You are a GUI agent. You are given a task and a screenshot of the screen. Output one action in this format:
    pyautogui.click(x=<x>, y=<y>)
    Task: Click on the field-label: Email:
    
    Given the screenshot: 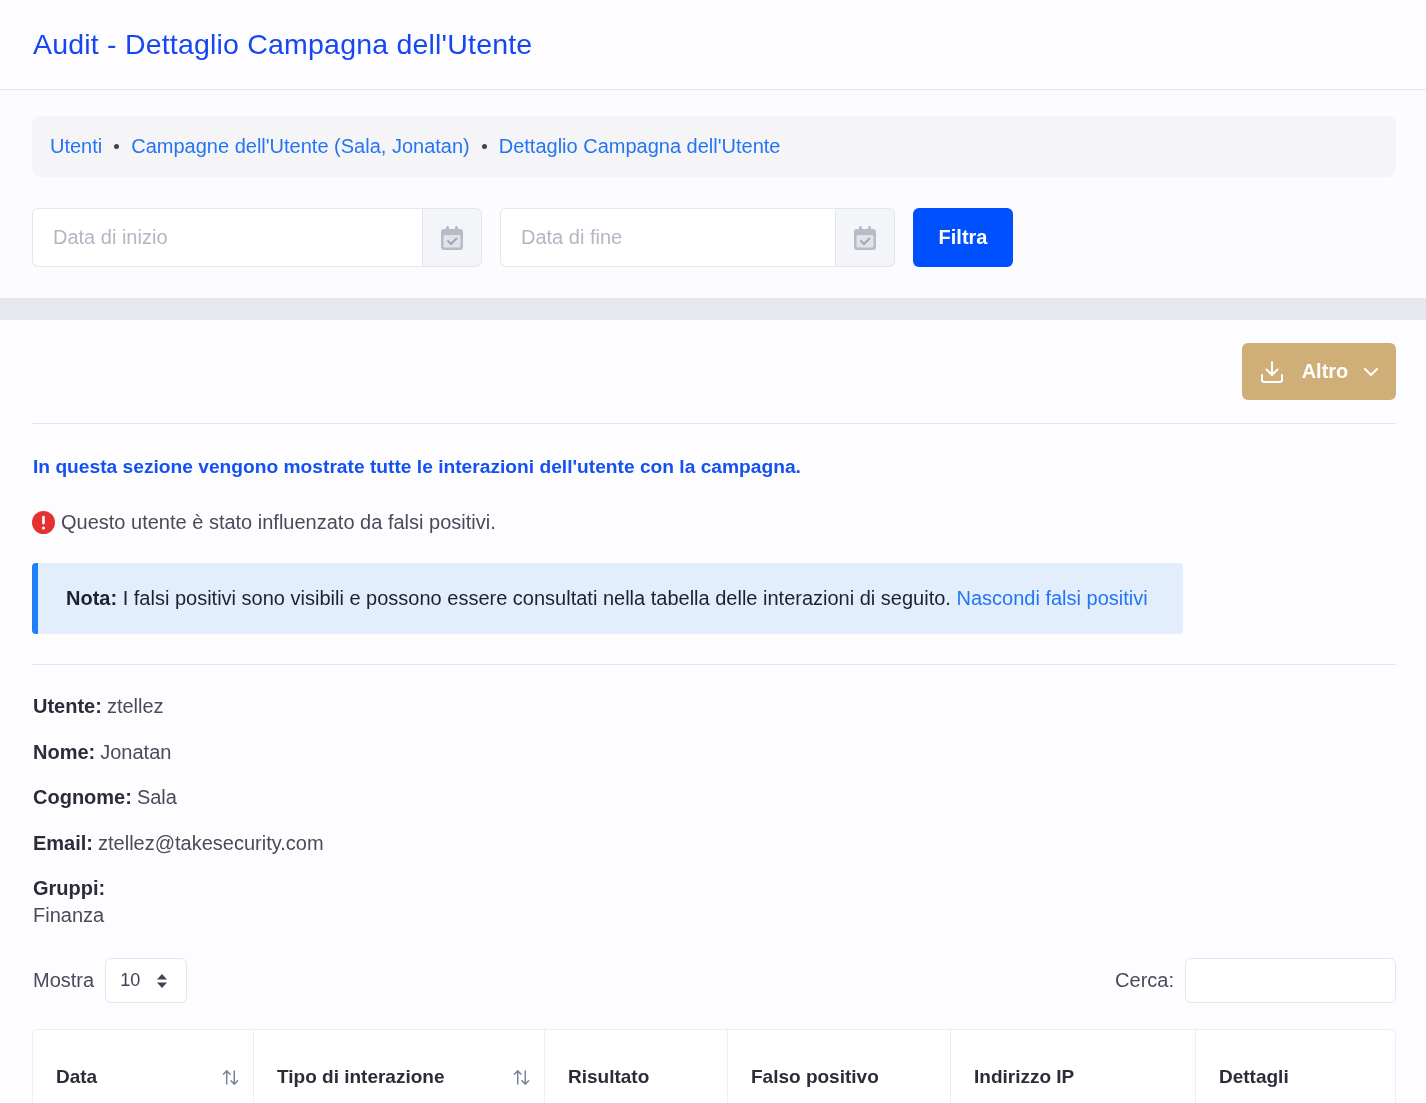 What is the action you would take?
    pyautogui.click(x=63, y=842)
    